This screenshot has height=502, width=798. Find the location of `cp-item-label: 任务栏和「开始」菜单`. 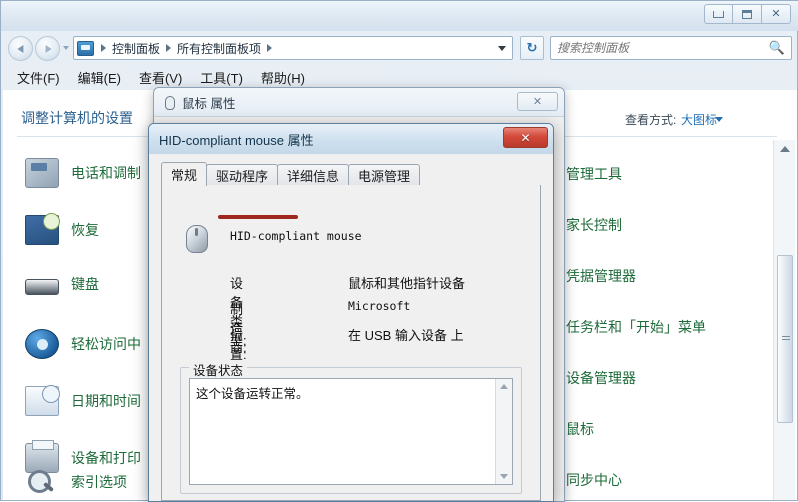

cp-item-label: 任务栏和「开始」菜单 is located at coordinates (636, 327).